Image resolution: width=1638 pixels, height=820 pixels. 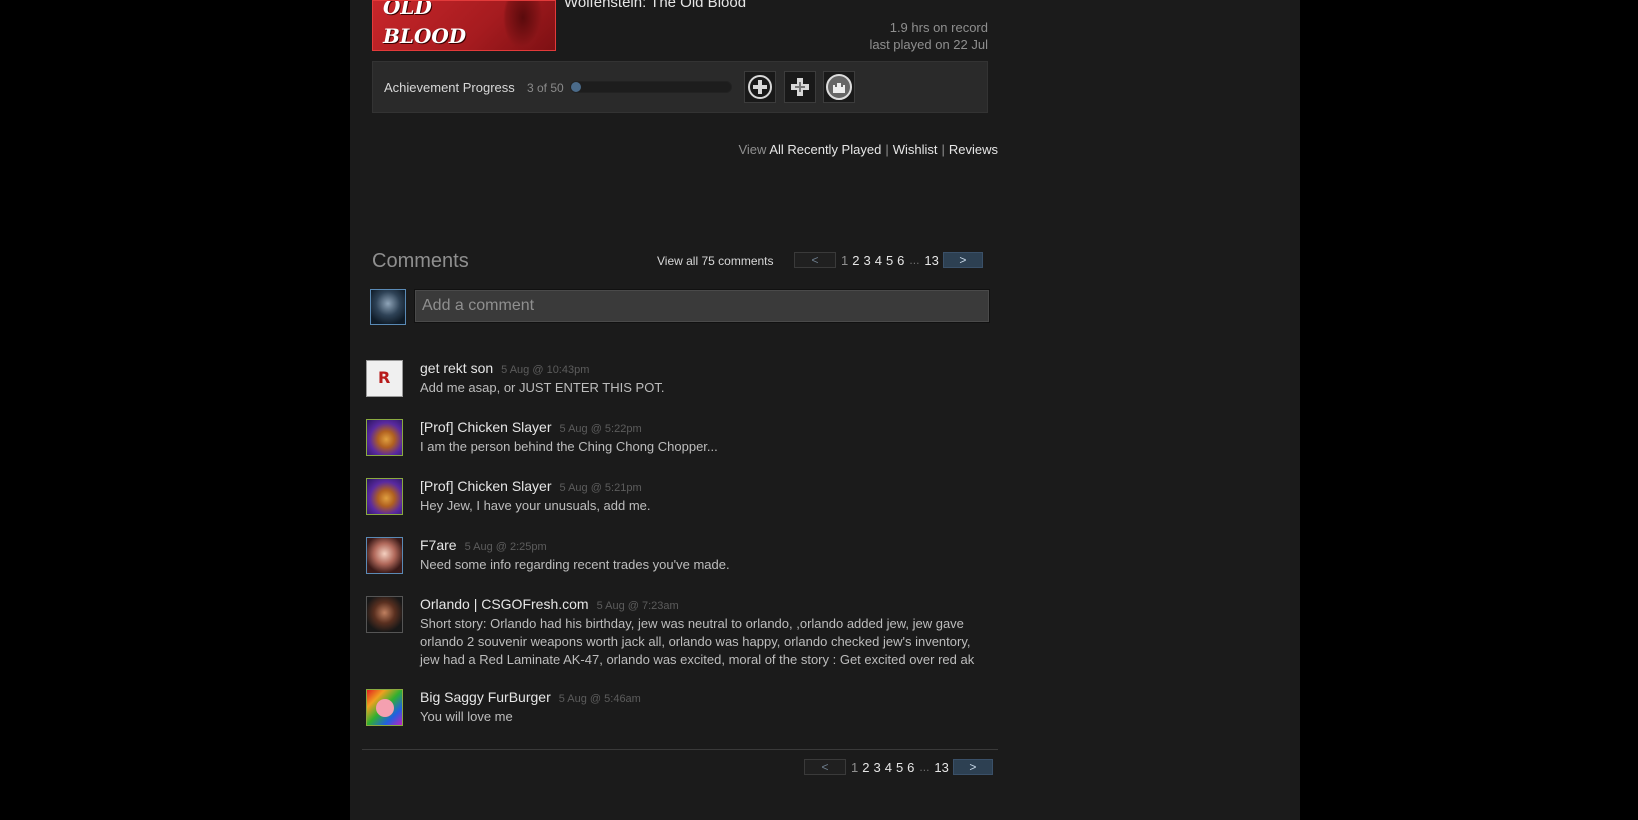 I want to click on comment-author-link: Orlando | CSGOFresh.com, so click(x=504, y=604).